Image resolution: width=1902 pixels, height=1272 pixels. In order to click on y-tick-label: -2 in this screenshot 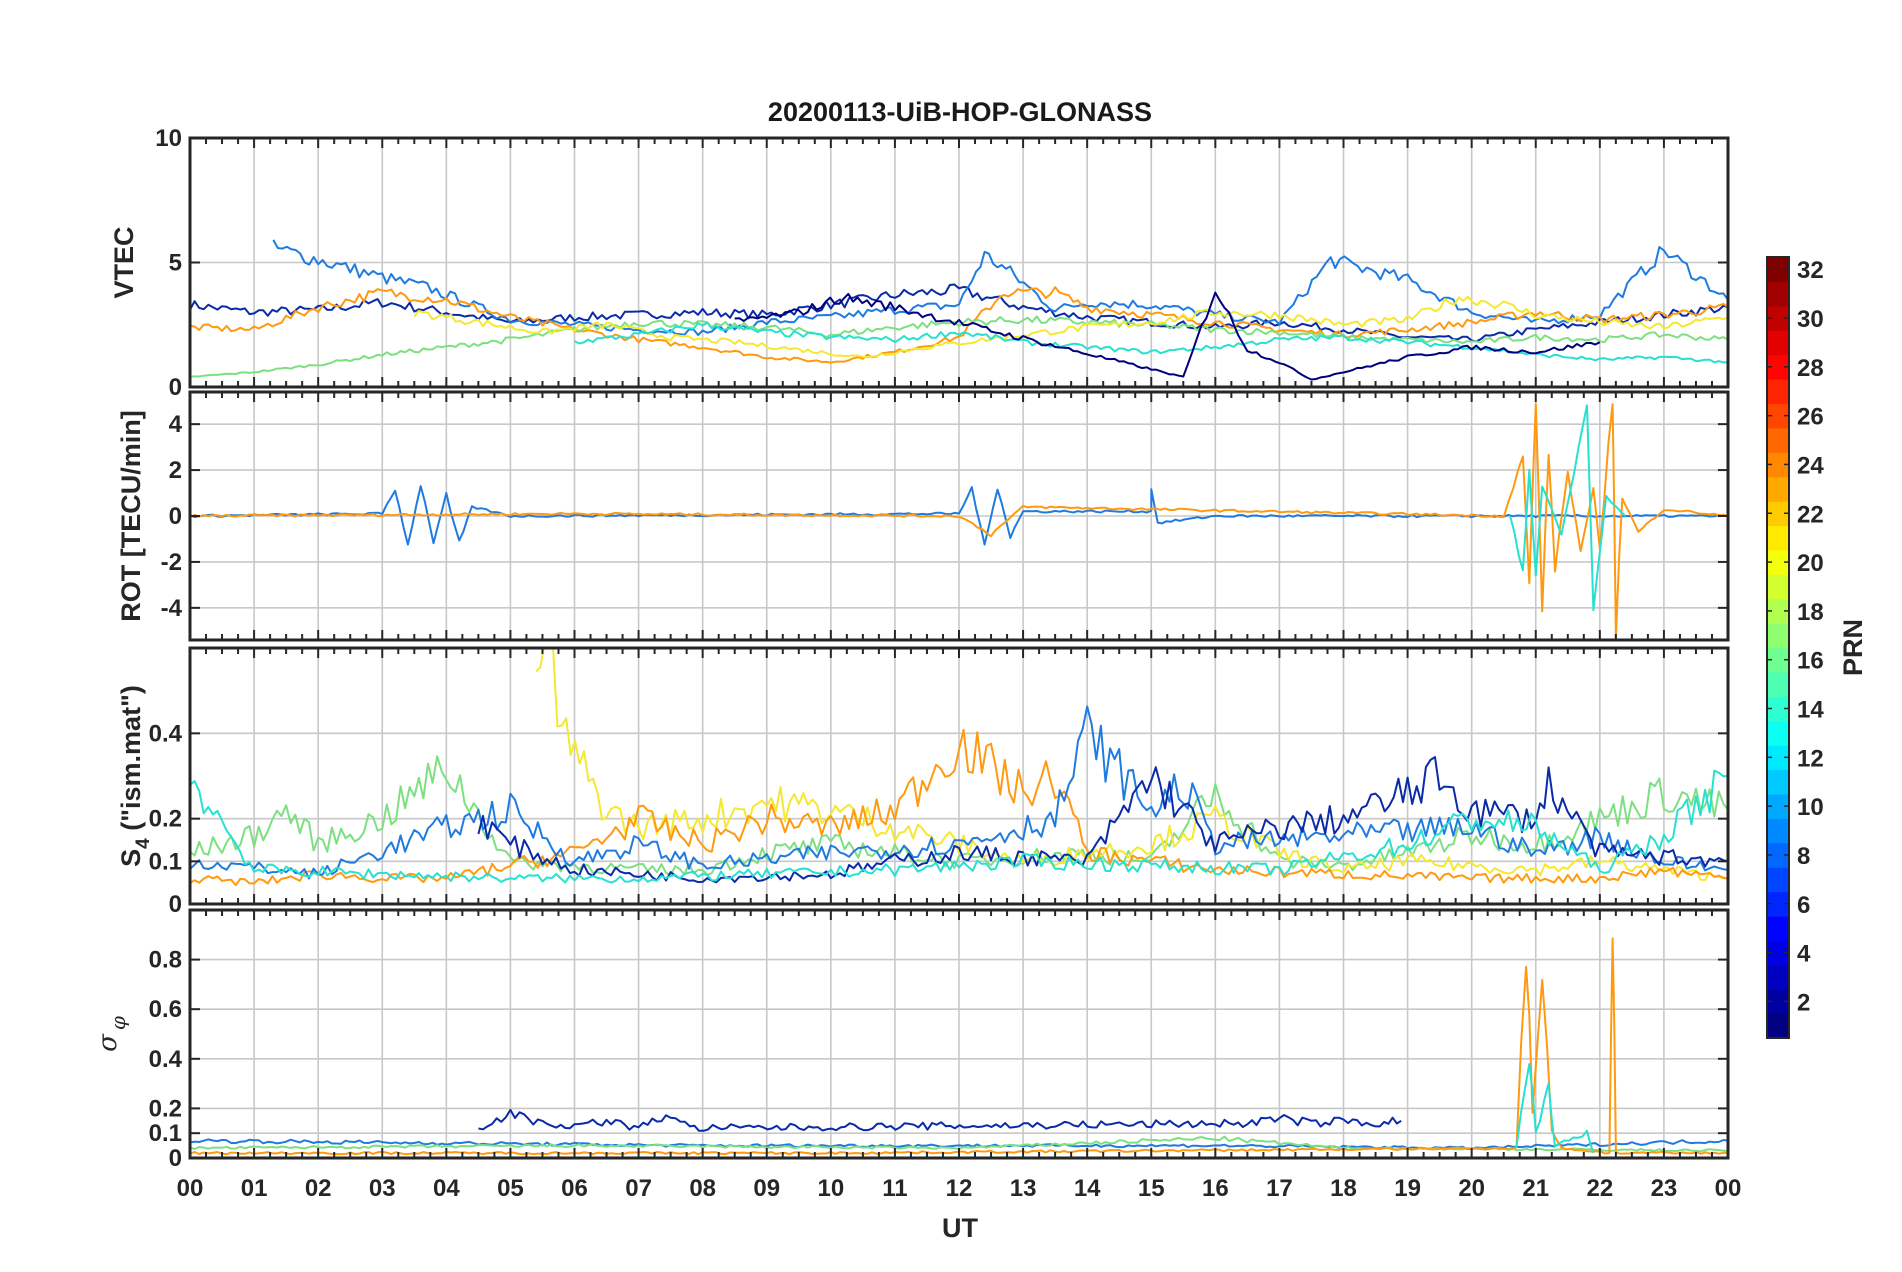, I will do `click(171, 562)`.